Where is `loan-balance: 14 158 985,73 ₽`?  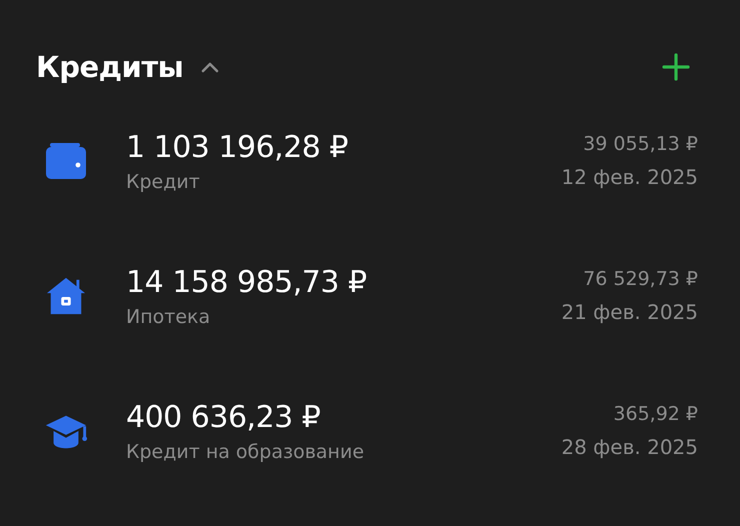 loan-balance: 14 158 985,73 ₽ is located at coordinates (247, 282).